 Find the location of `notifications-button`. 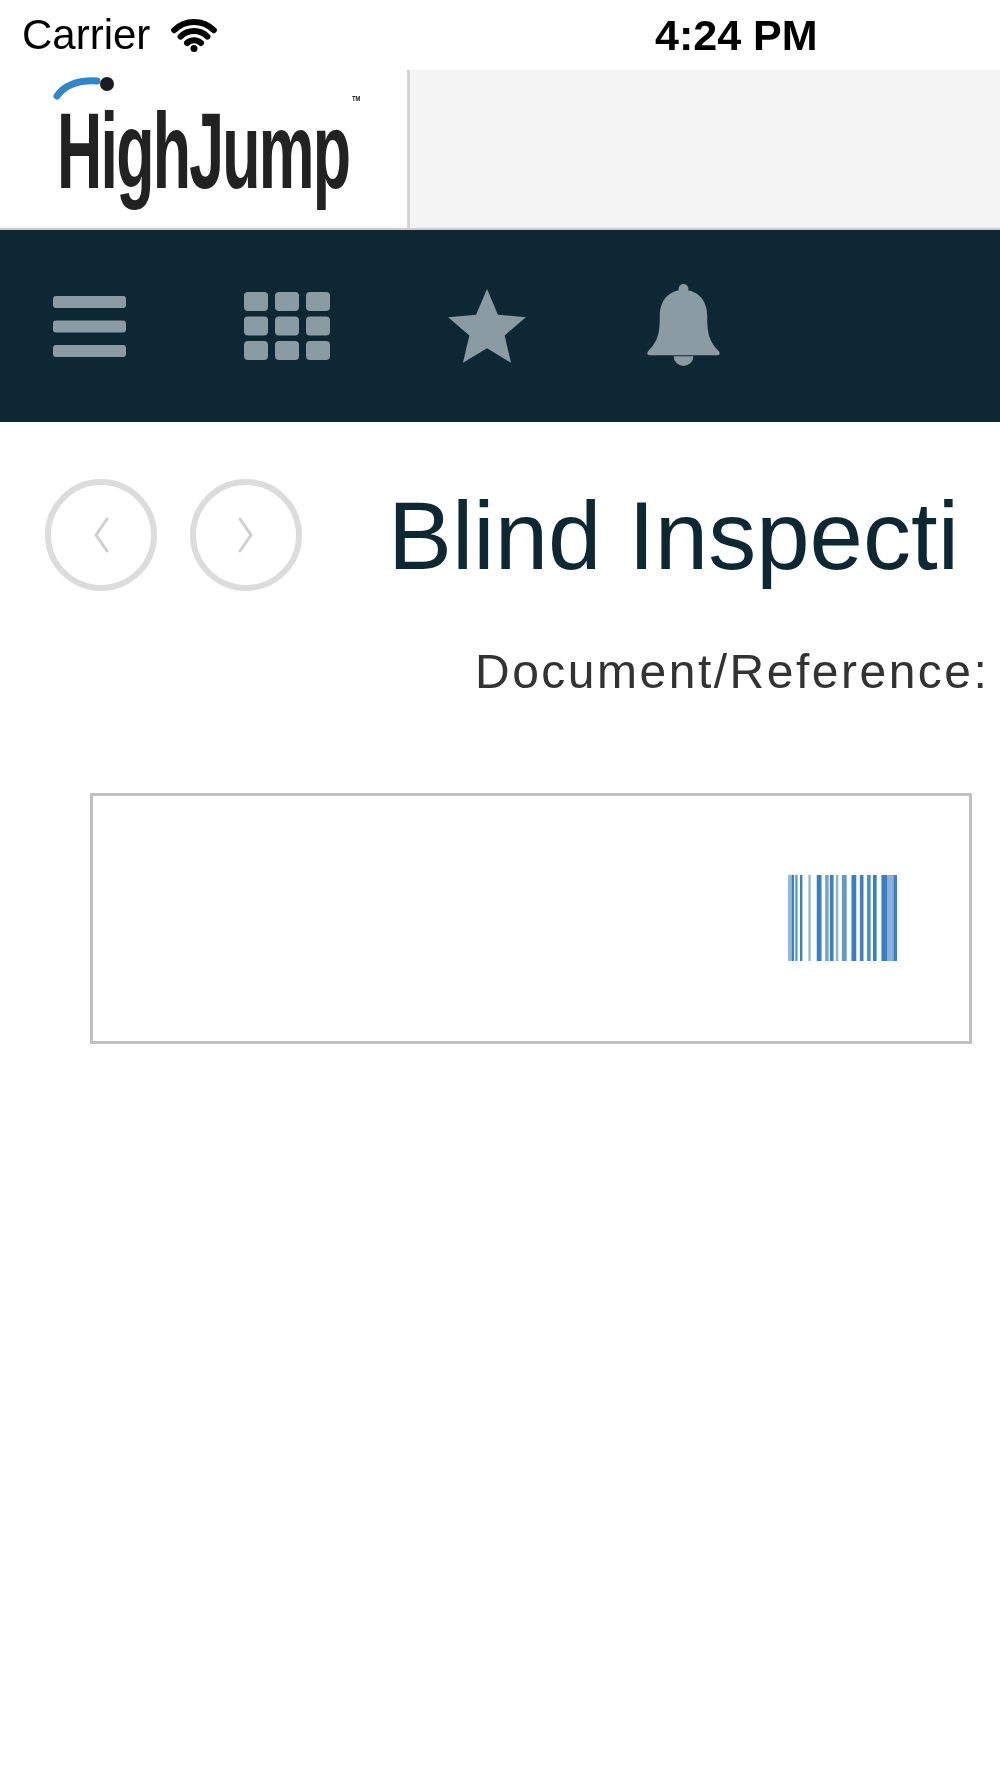

notifications-button is located at coordinates (683, 326).